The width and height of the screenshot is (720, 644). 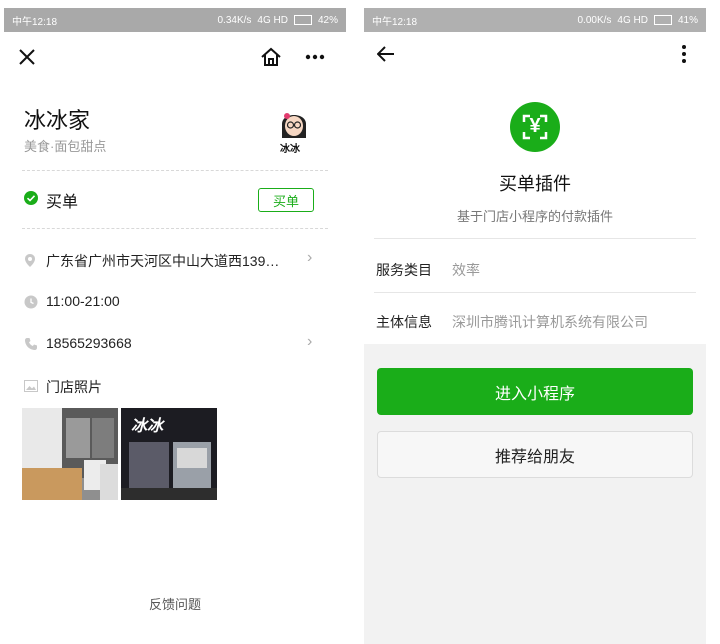 What do you see at coordinates (169, 454) in the screenshot?
I see `store-photo: 冰冰` at bounding box center [169, 454].